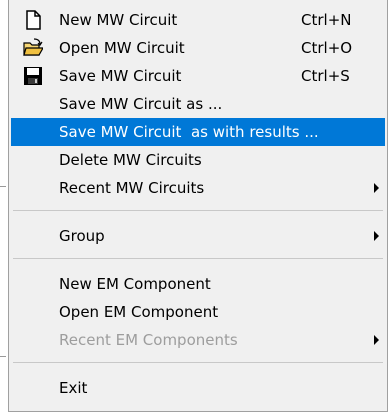 This screenshot has width=390, height=414. I want to click on menu-item-open-em-component: Open EM Component, so click(198, 312).